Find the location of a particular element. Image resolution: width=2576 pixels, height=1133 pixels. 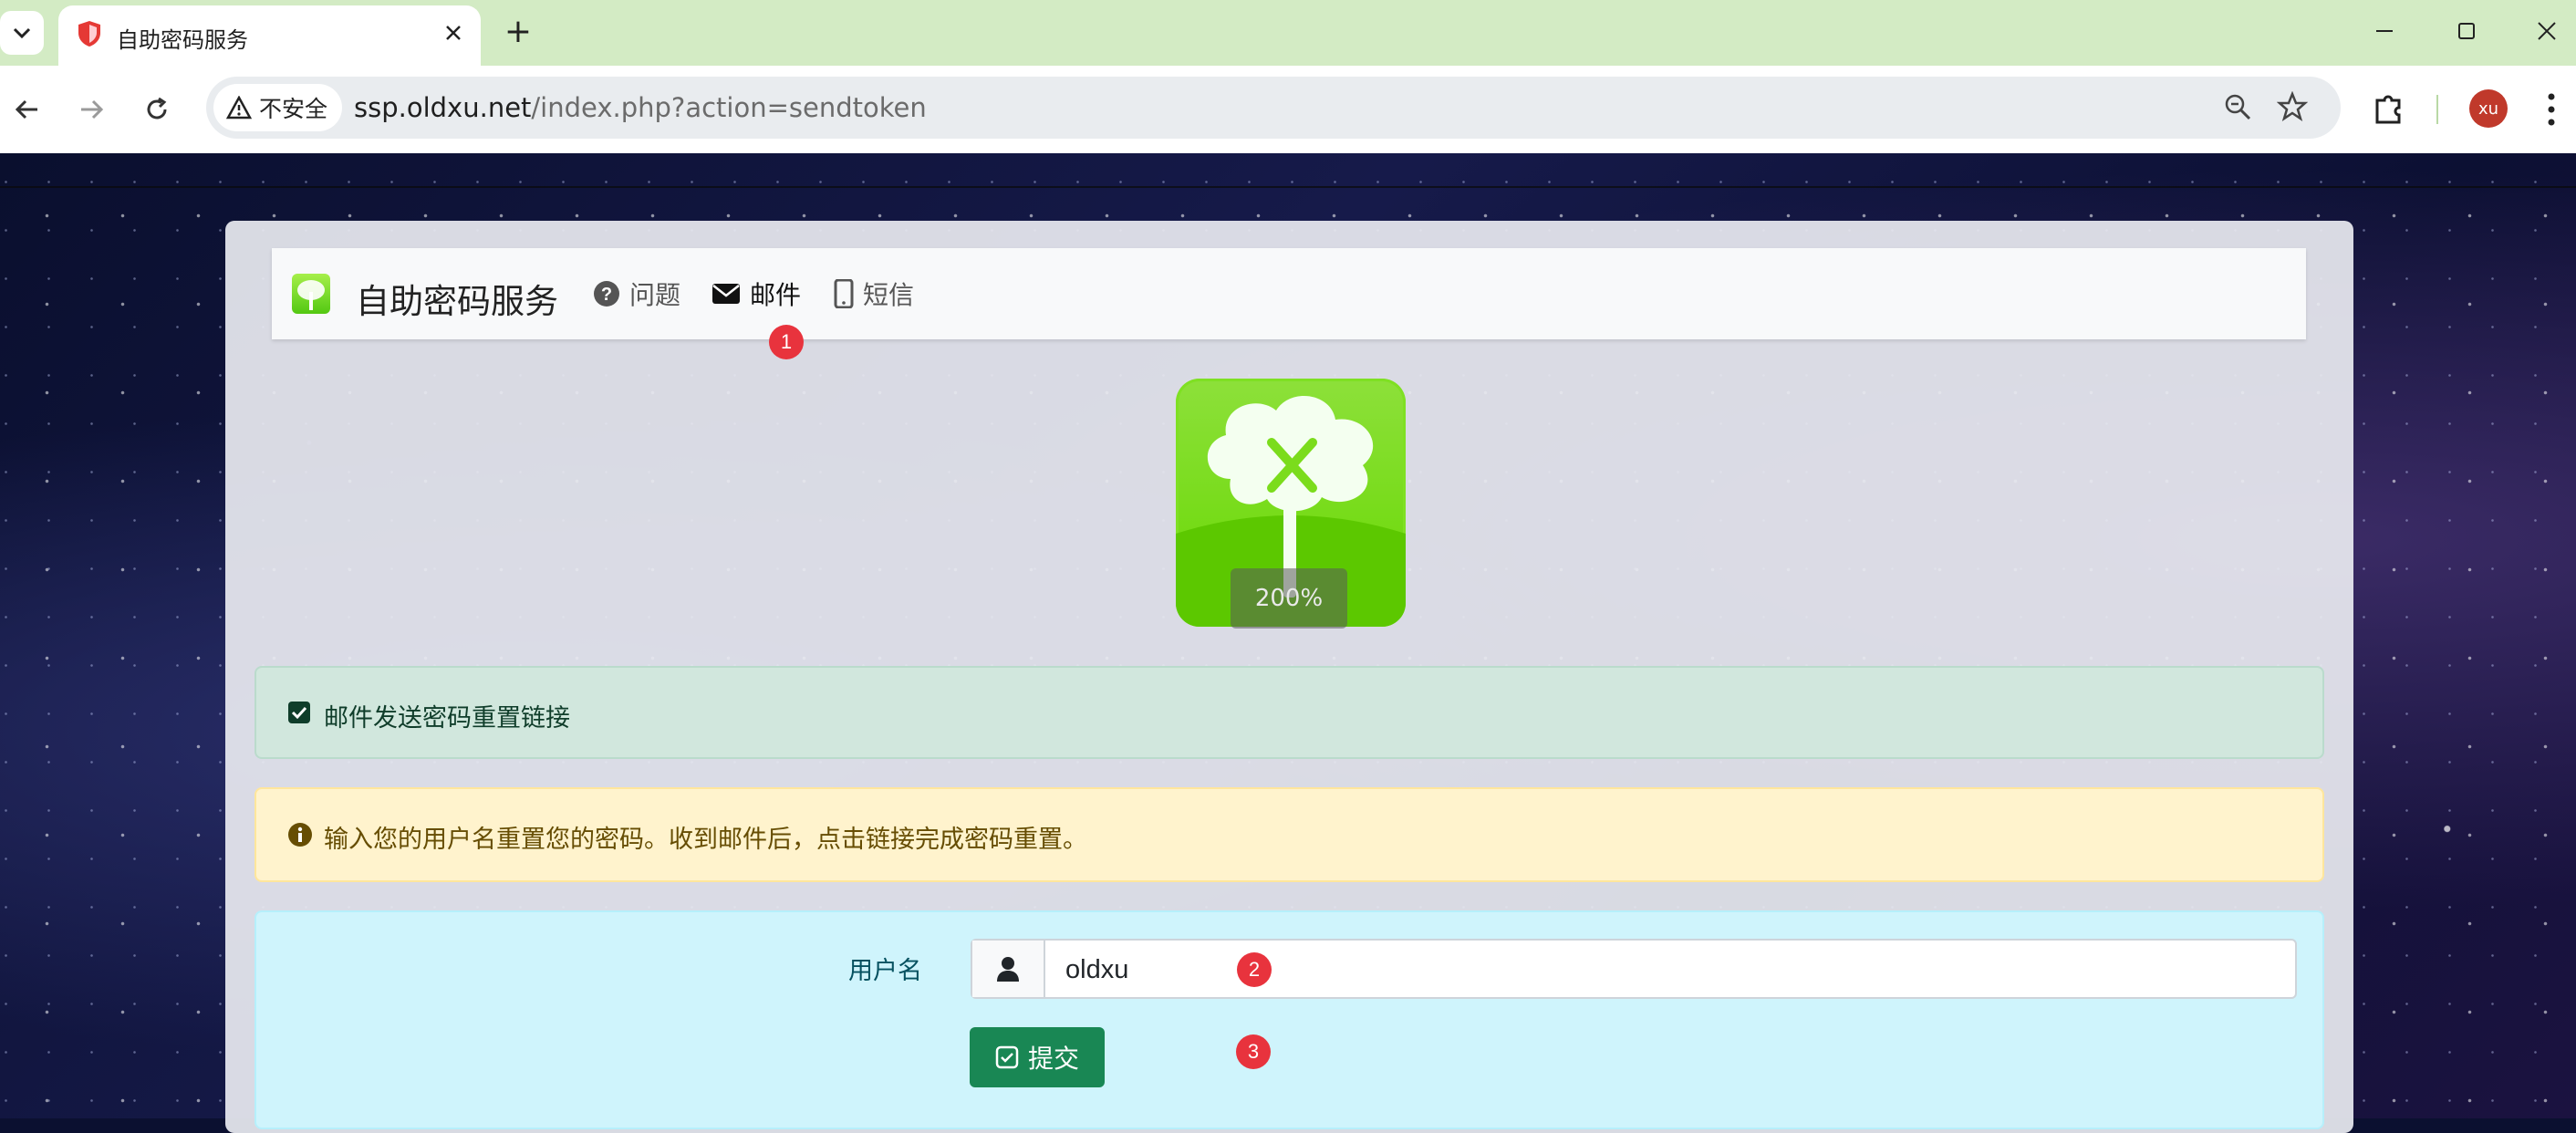

extensions-button is located at coordinates (2389, 111).